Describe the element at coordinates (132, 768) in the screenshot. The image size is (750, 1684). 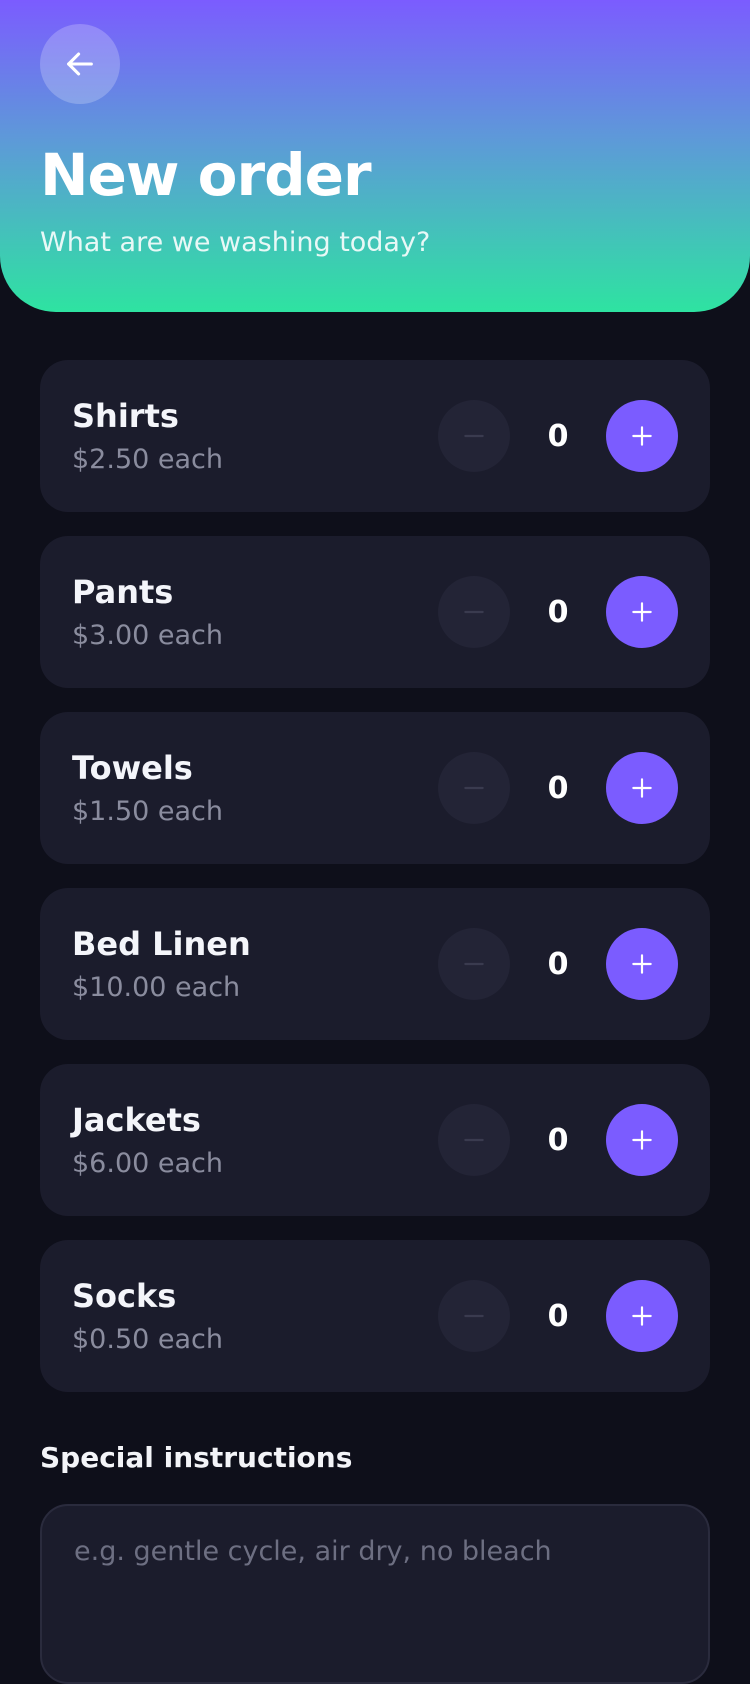
I see `item-name: Towels` at that location.